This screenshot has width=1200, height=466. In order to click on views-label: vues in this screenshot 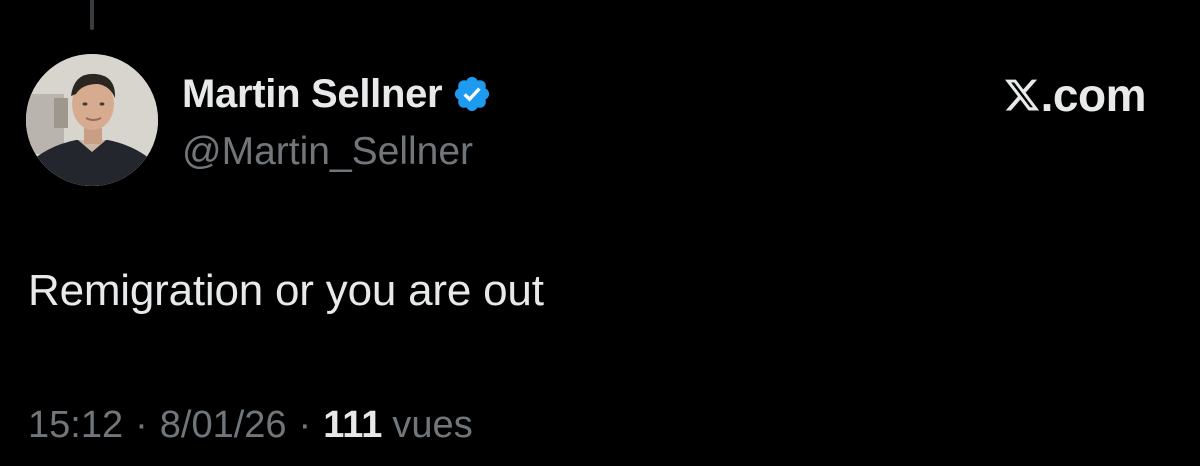, I will do `click(432, 425)`.